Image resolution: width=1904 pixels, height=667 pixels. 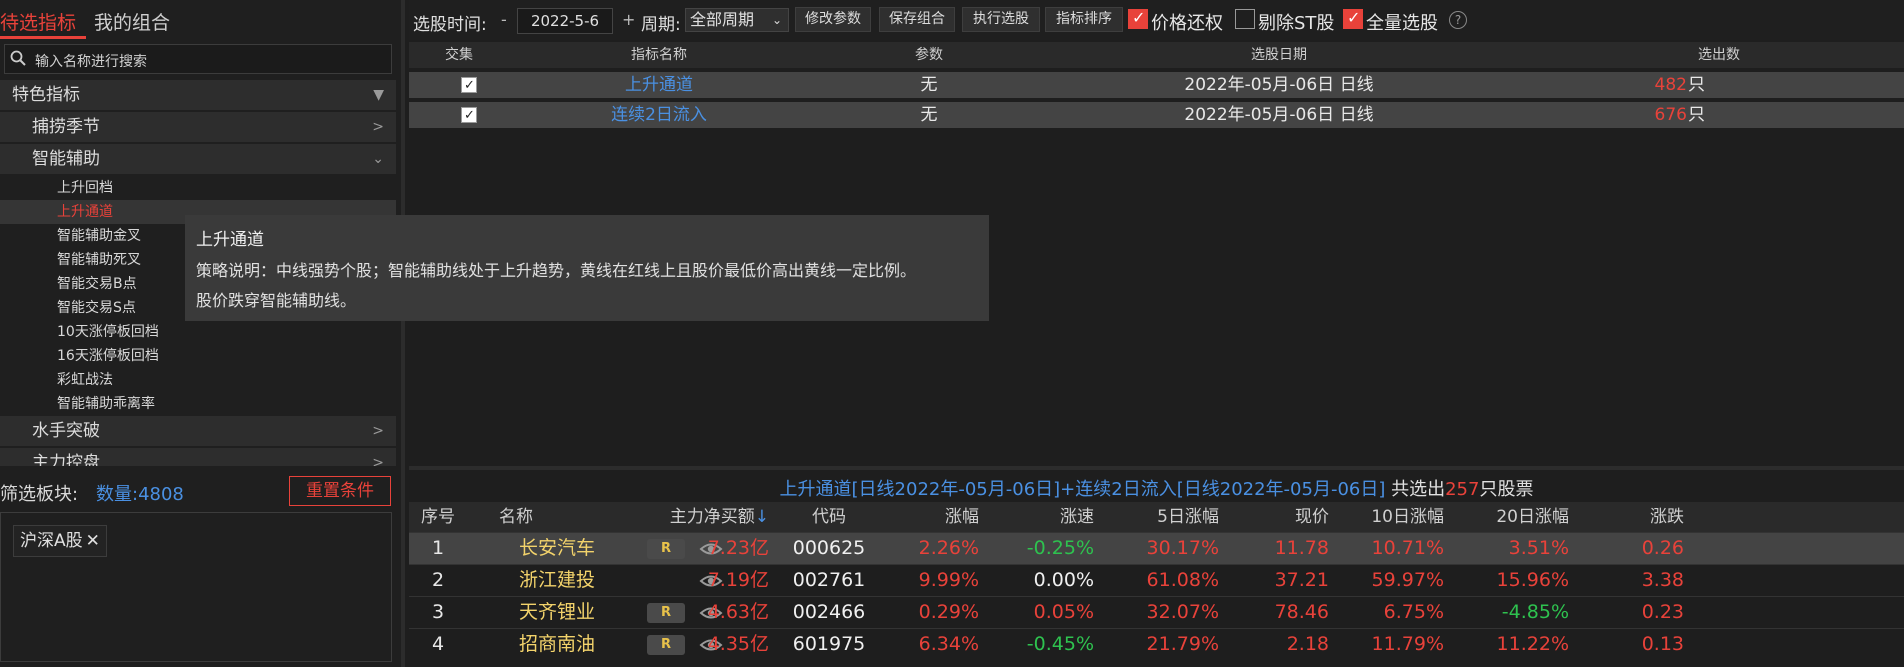 What do you see at coordinates (1631, 517) in the screenshot?
I see `col-diff: 涨跌` at bounding box center [1631, 517].